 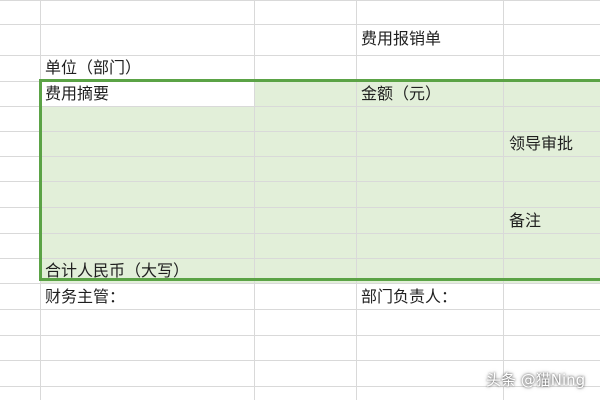 I want to click on sheet-title: 费用报销单, so click(x=401, y=38).